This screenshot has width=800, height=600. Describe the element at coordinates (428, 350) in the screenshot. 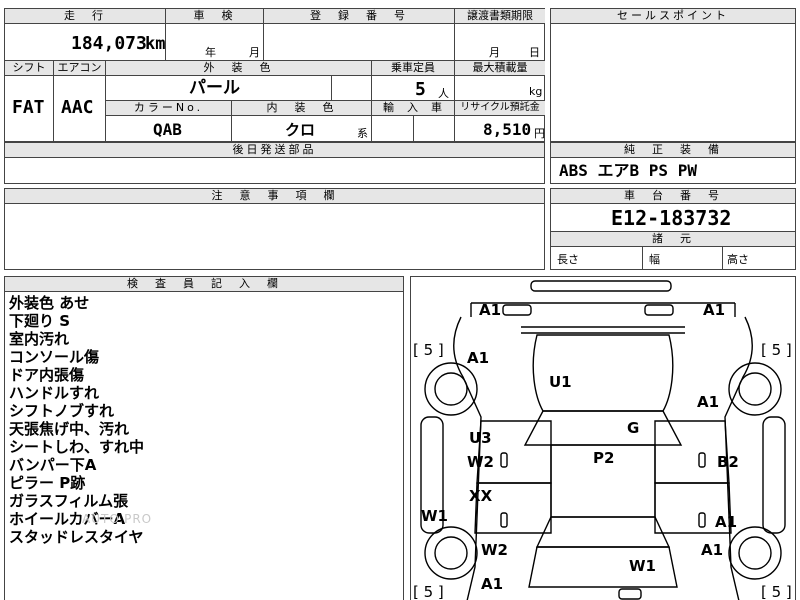

I see `tire-mark-front-left: [ 5 ]` at that location.